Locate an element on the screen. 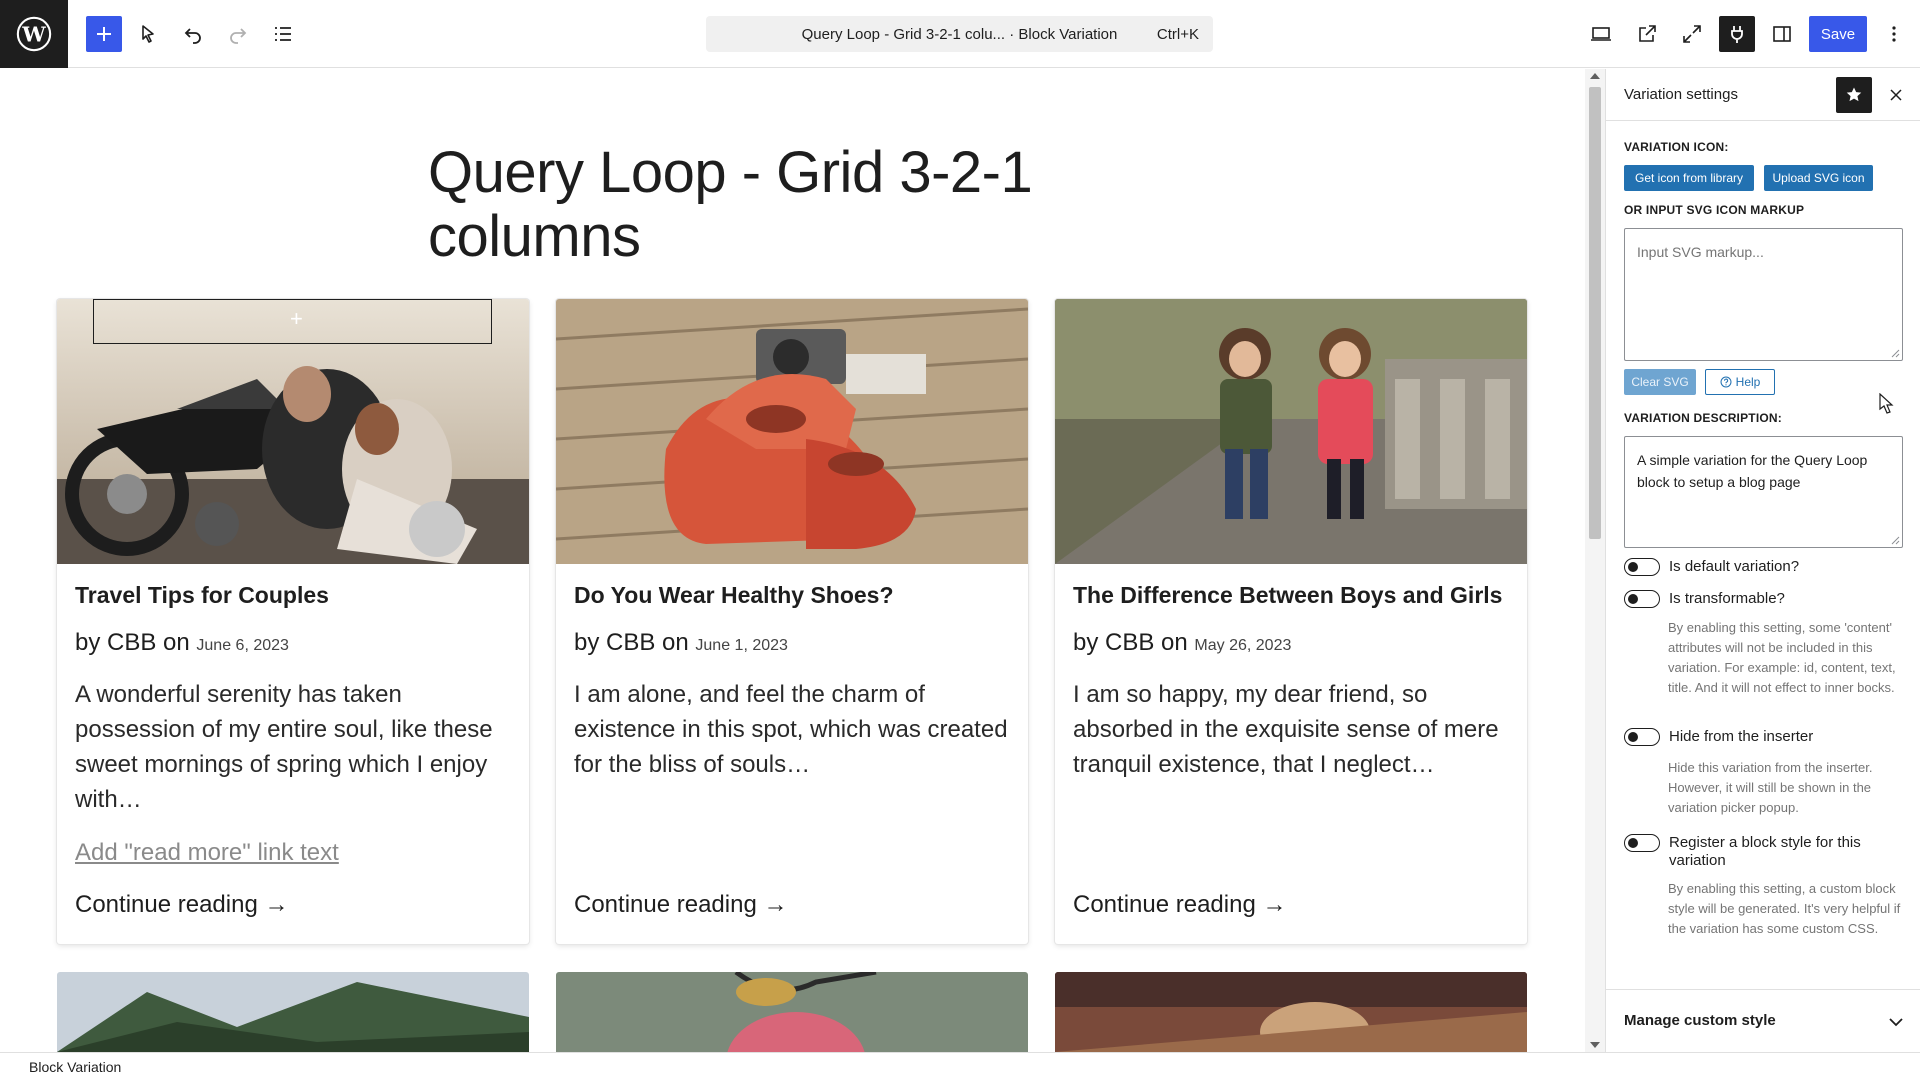  wordpress-logo-icon: W is located at coordinates (34, 34).